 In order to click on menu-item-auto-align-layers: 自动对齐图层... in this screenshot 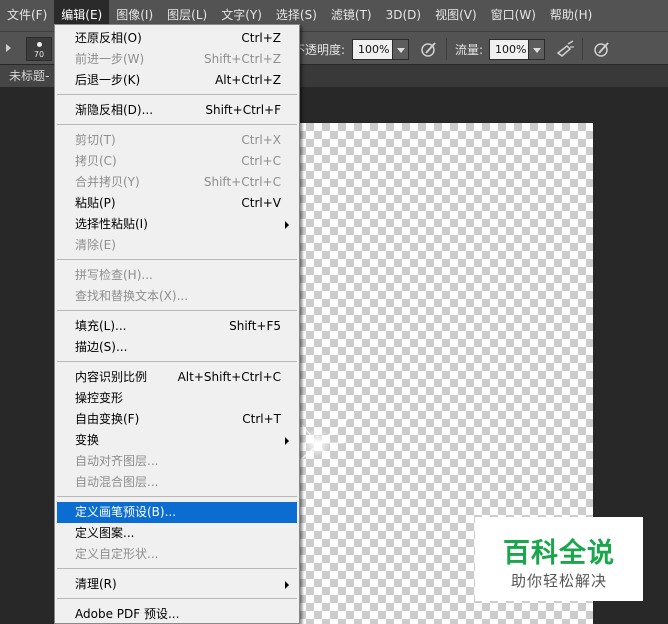, I will do `click(177, 461)`.